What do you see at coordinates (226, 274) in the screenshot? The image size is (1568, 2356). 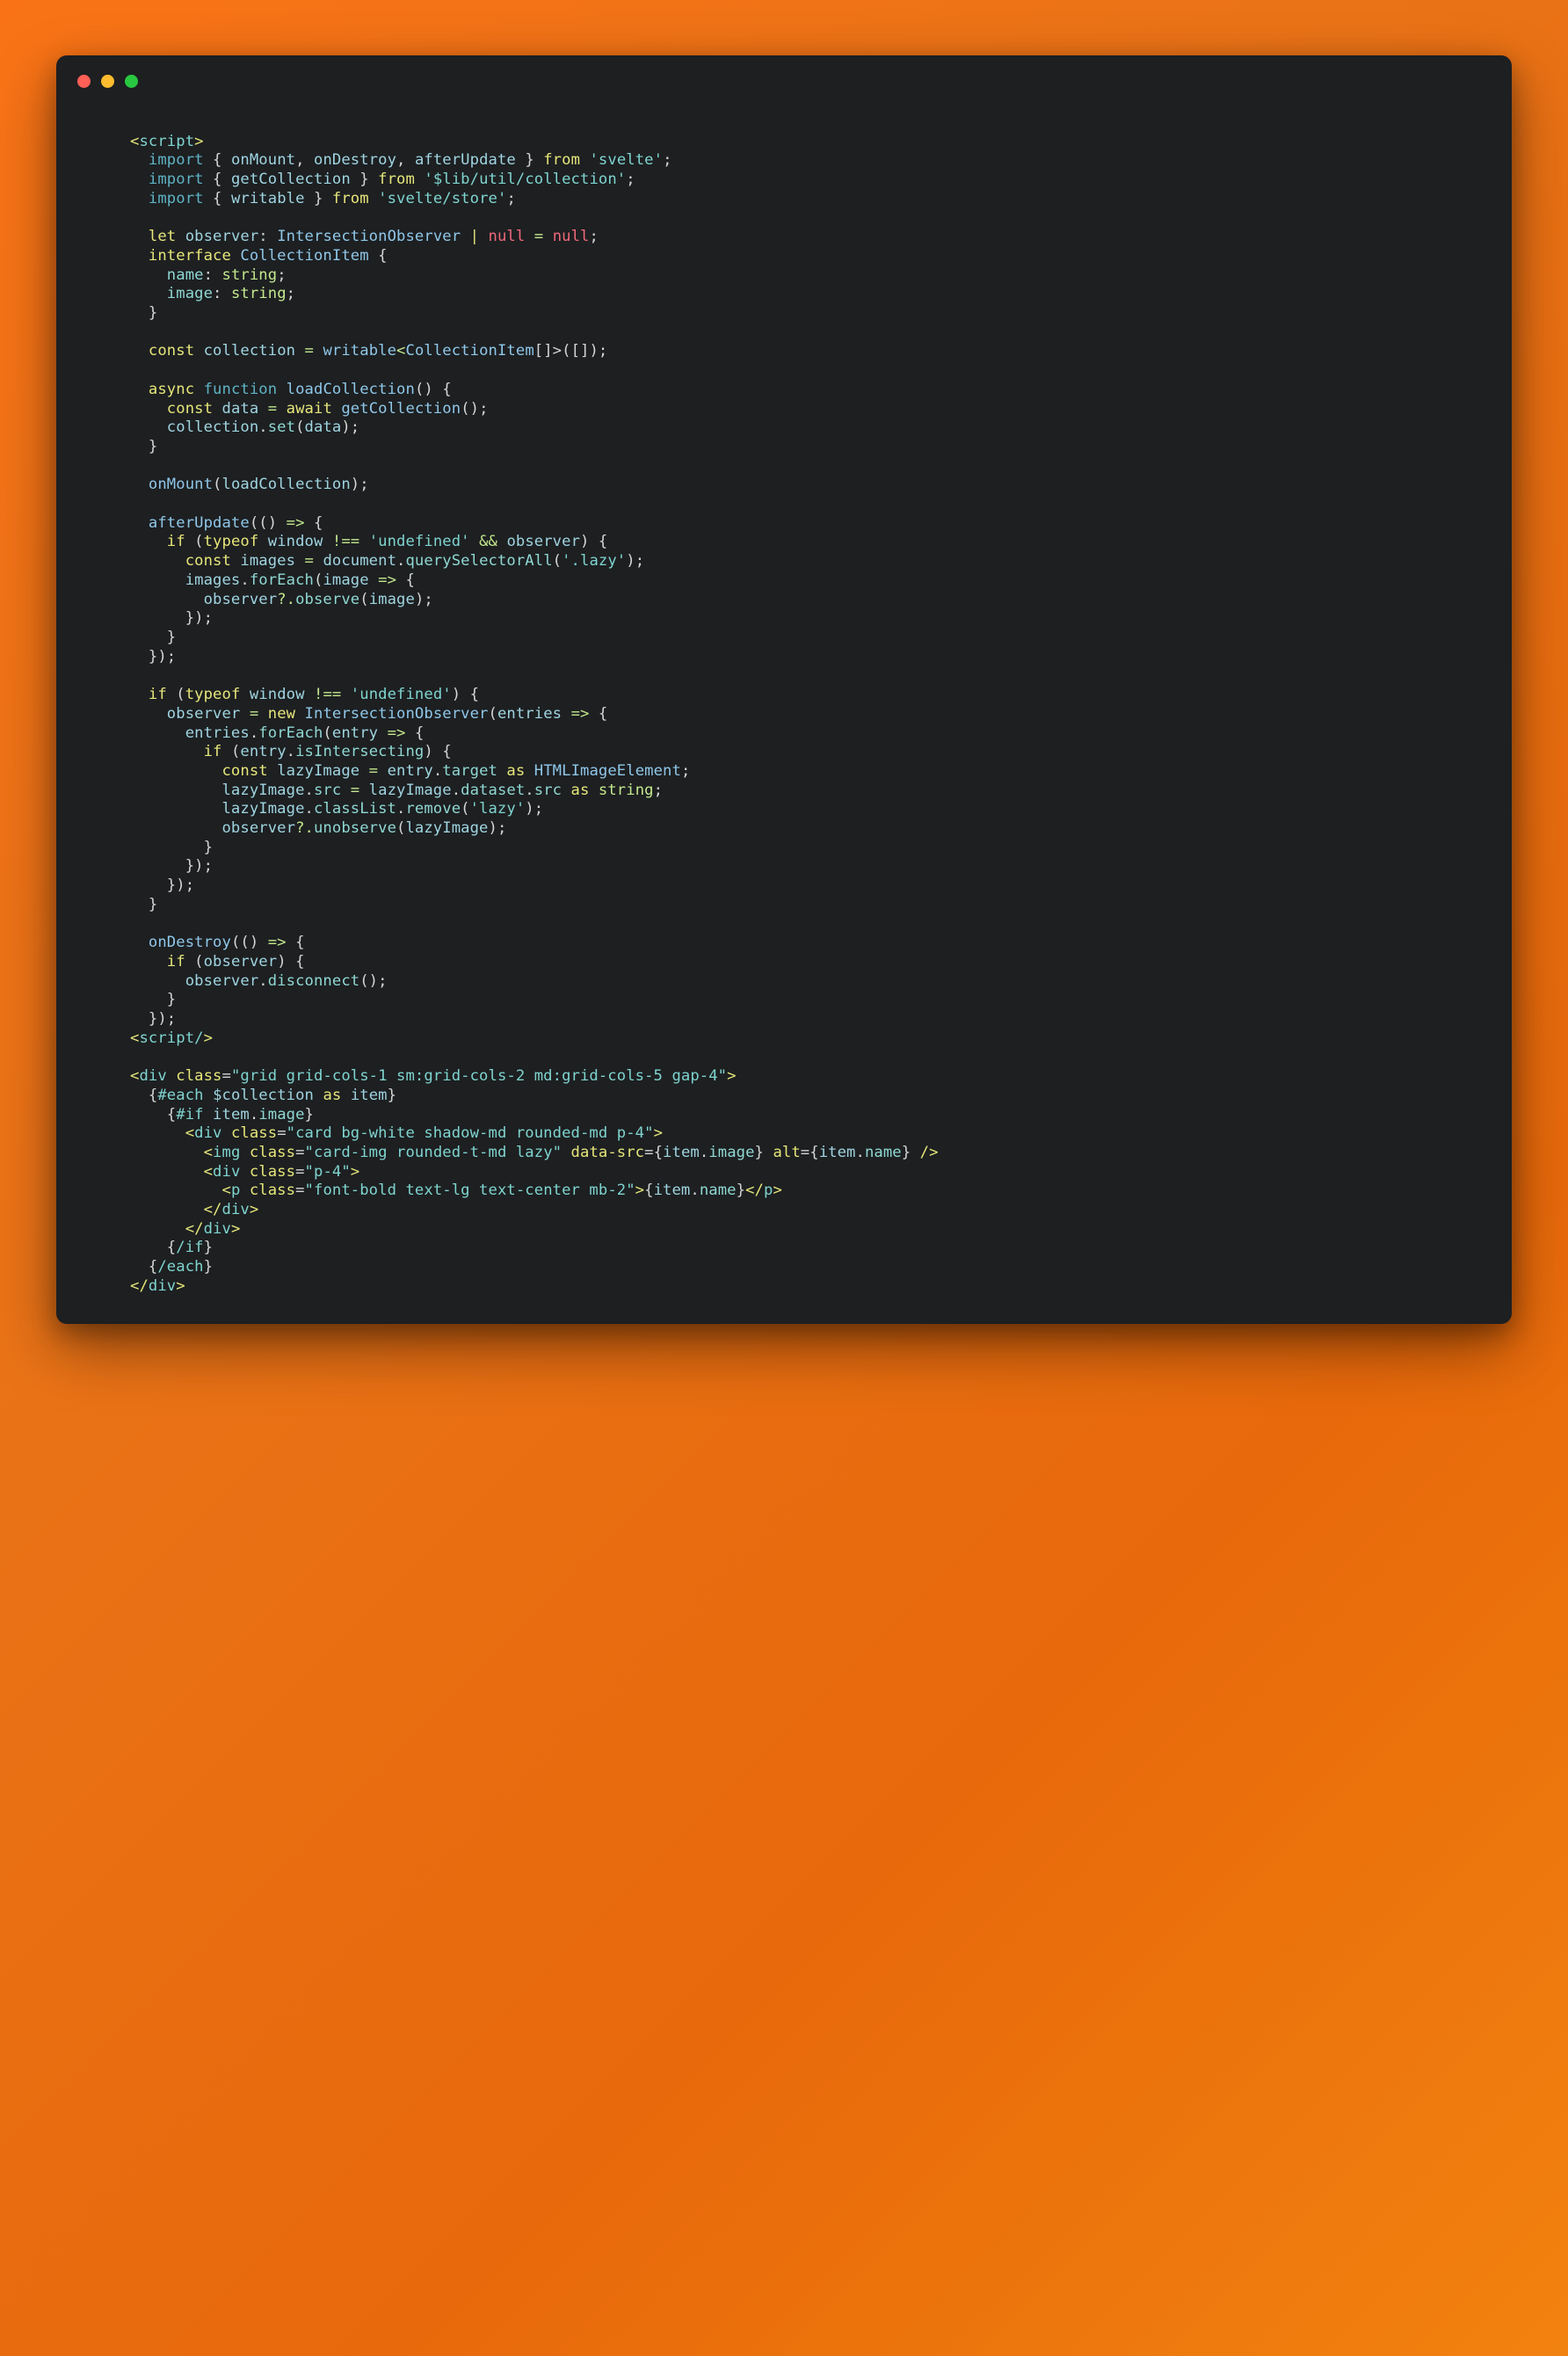 I see `code-line: name: string;` at bounding box center [226, 274].